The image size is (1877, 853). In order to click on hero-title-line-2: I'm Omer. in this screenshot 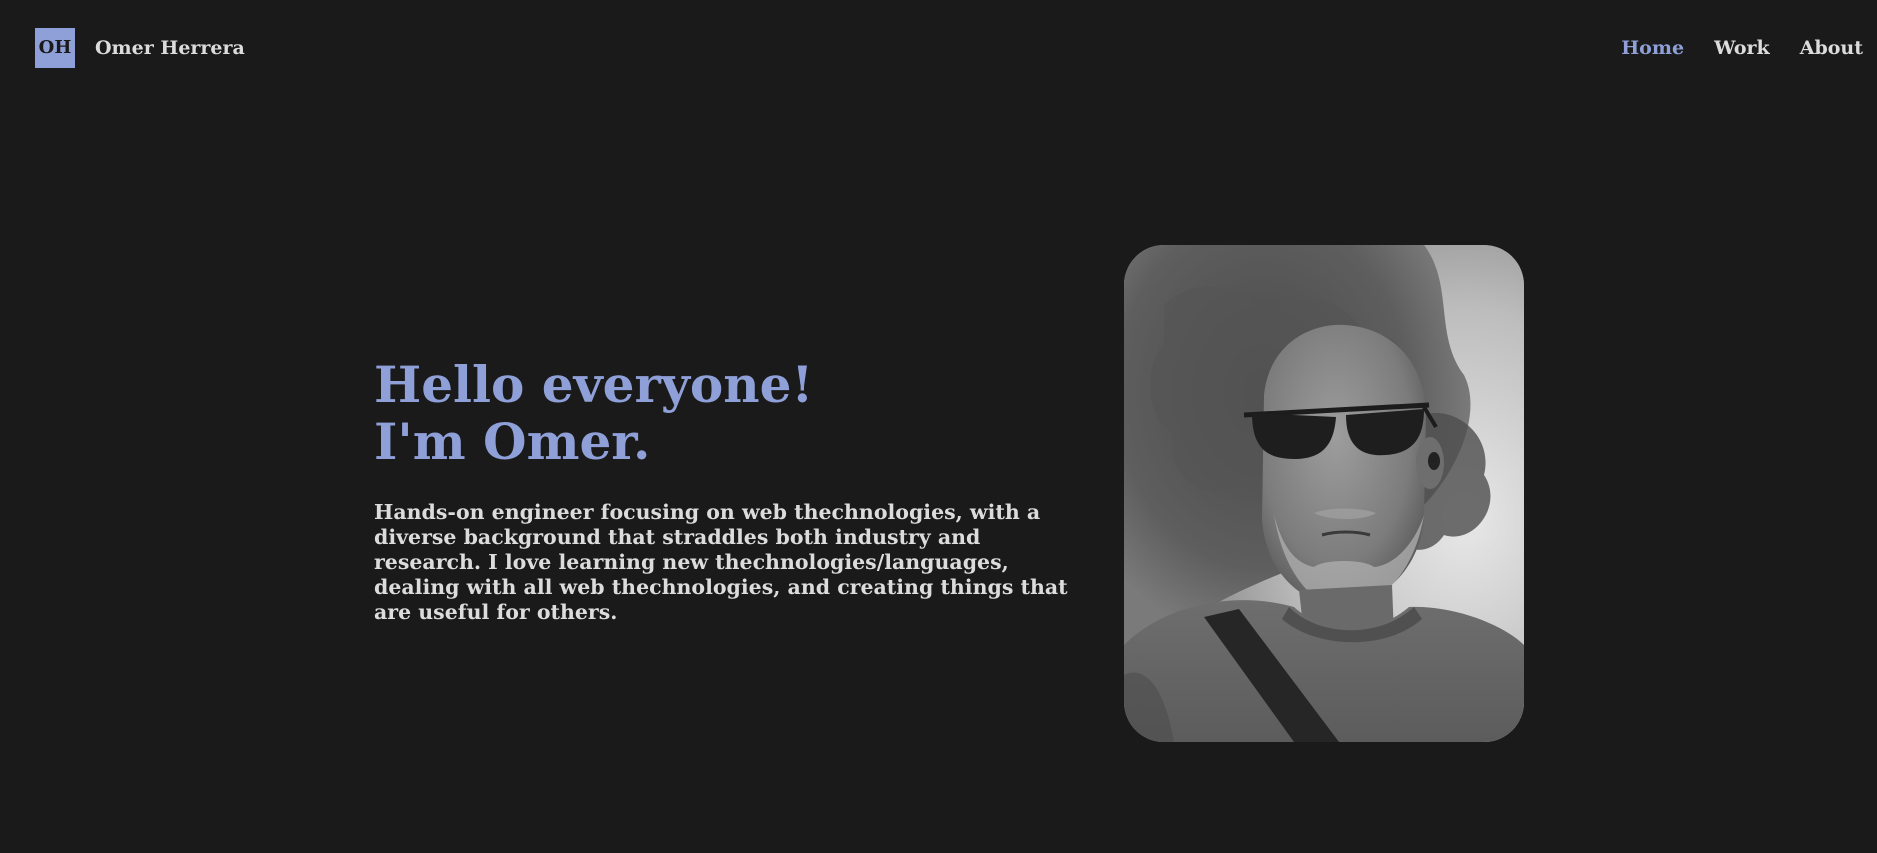, I will do `click(512, 441)`.